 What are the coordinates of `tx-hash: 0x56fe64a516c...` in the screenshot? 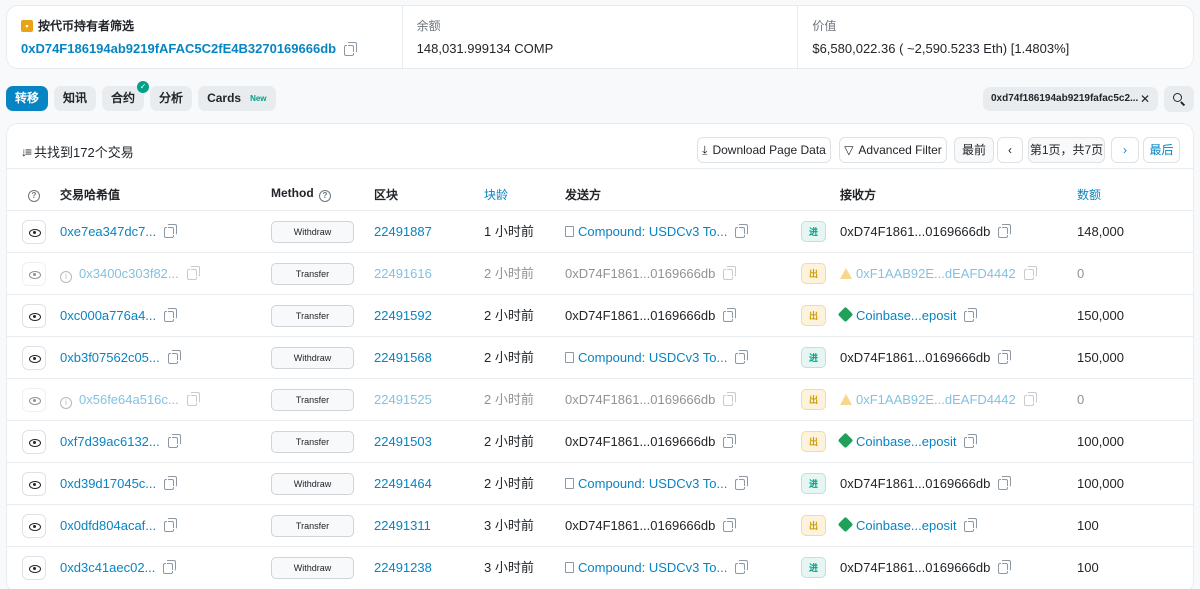 It's located at (129, 399).